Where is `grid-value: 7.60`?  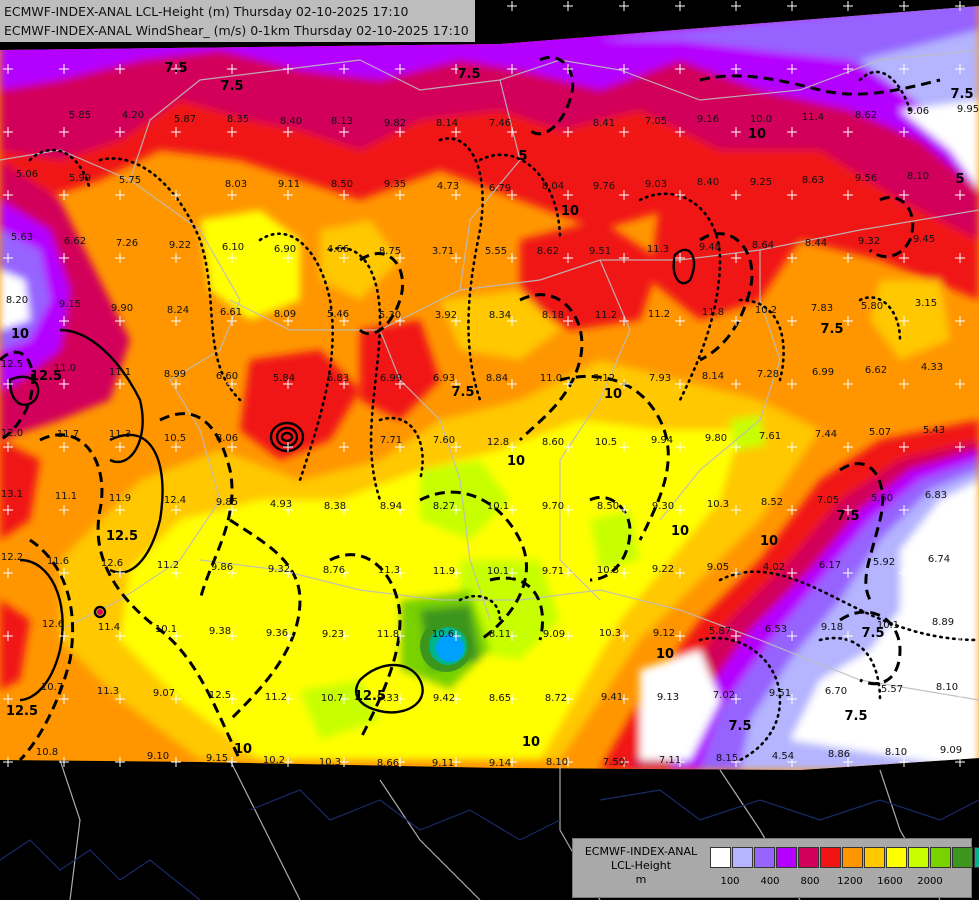 grid-value: 7.60 is located at coordinates (444, 440).